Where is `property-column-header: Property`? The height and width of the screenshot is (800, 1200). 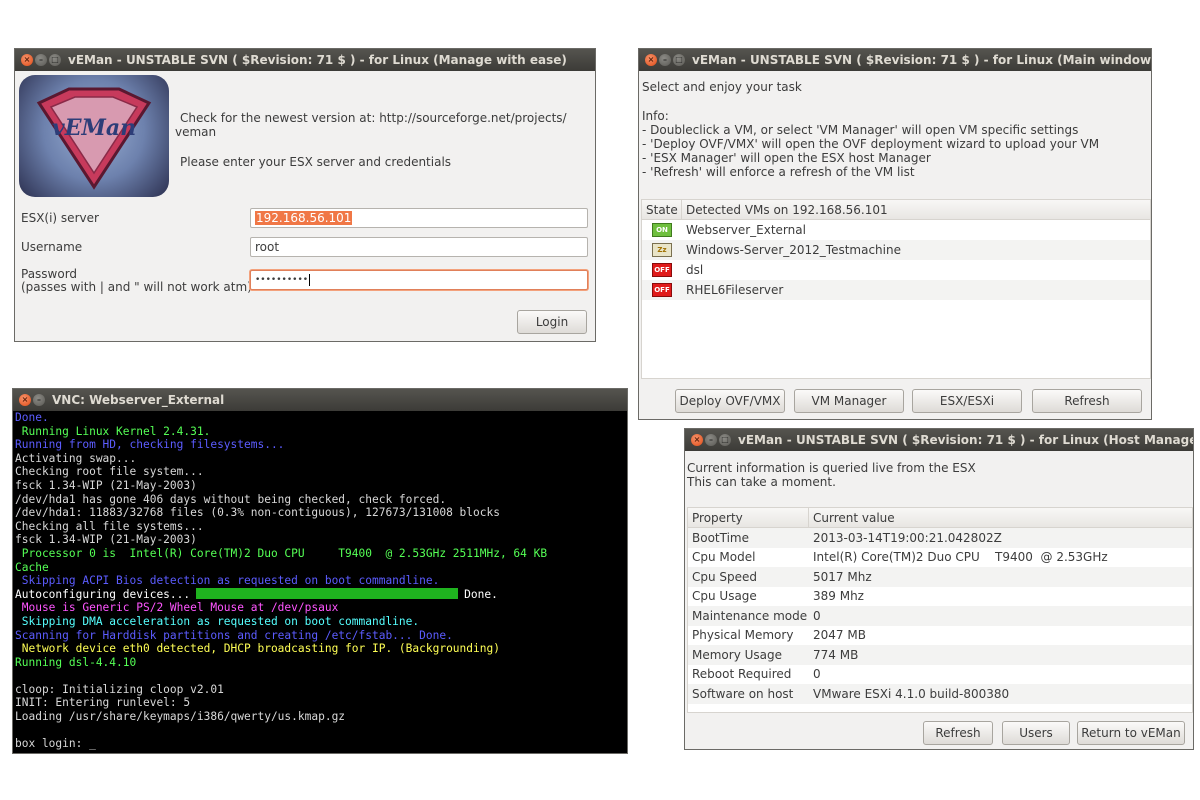 property-column-header: Property is located at coordinates (748, 517).